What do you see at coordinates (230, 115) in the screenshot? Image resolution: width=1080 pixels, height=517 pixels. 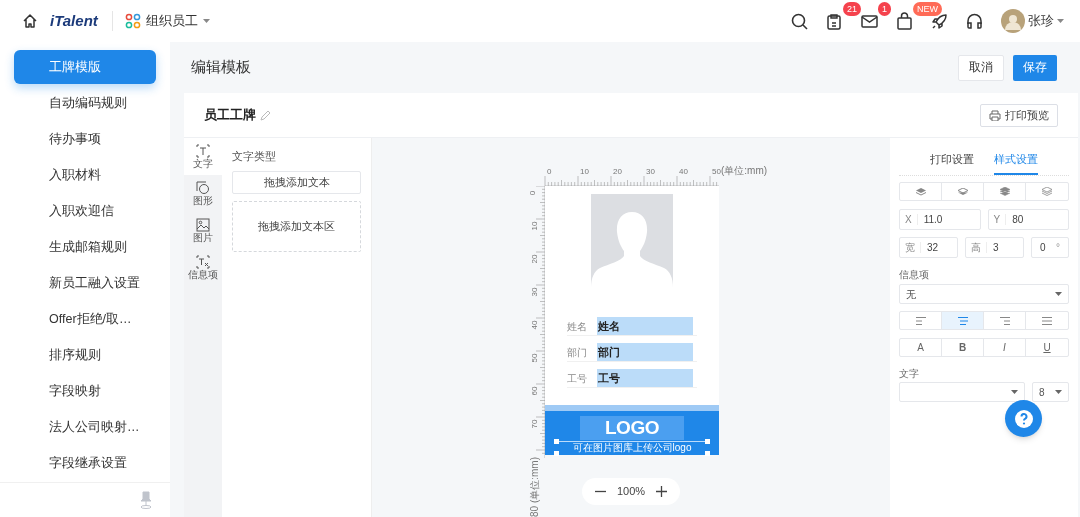 I see `card-title: 员工工牌` at bounding box center [230, 115].